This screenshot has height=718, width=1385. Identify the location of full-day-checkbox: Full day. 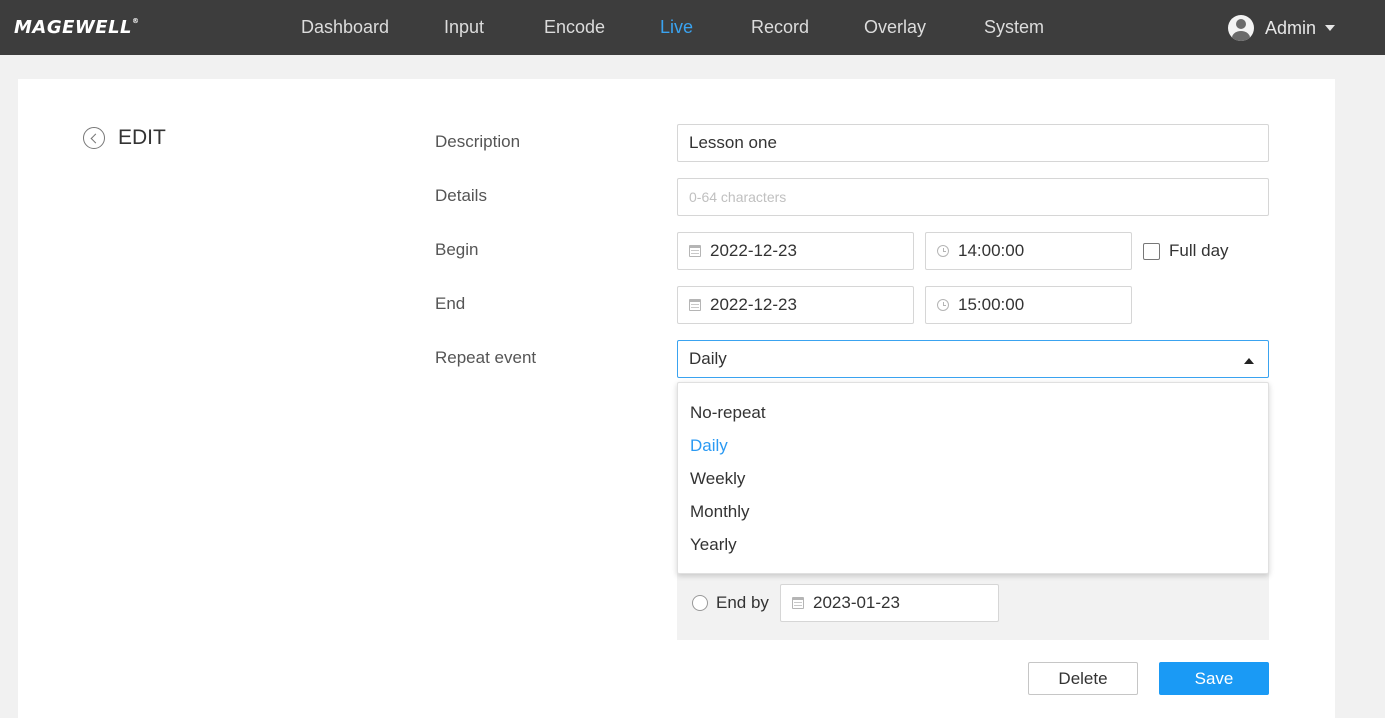
(1186, 251).